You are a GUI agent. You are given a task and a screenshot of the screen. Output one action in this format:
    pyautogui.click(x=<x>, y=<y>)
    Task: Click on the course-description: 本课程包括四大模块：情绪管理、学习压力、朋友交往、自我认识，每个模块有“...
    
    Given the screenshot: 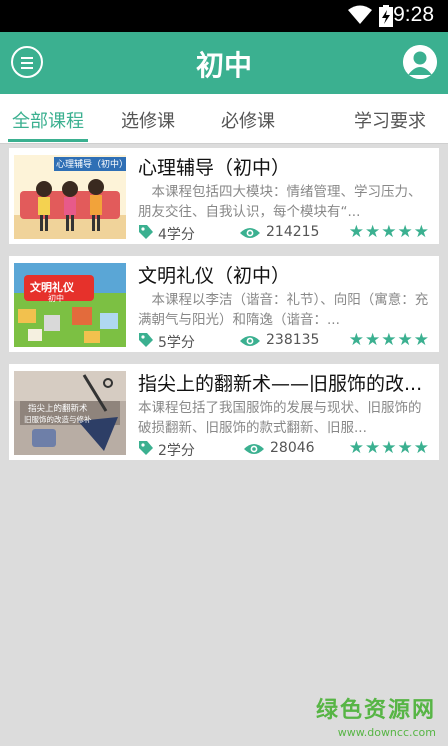 What is the action you would take?
    pyautogui.click(x=280, y=202)
    